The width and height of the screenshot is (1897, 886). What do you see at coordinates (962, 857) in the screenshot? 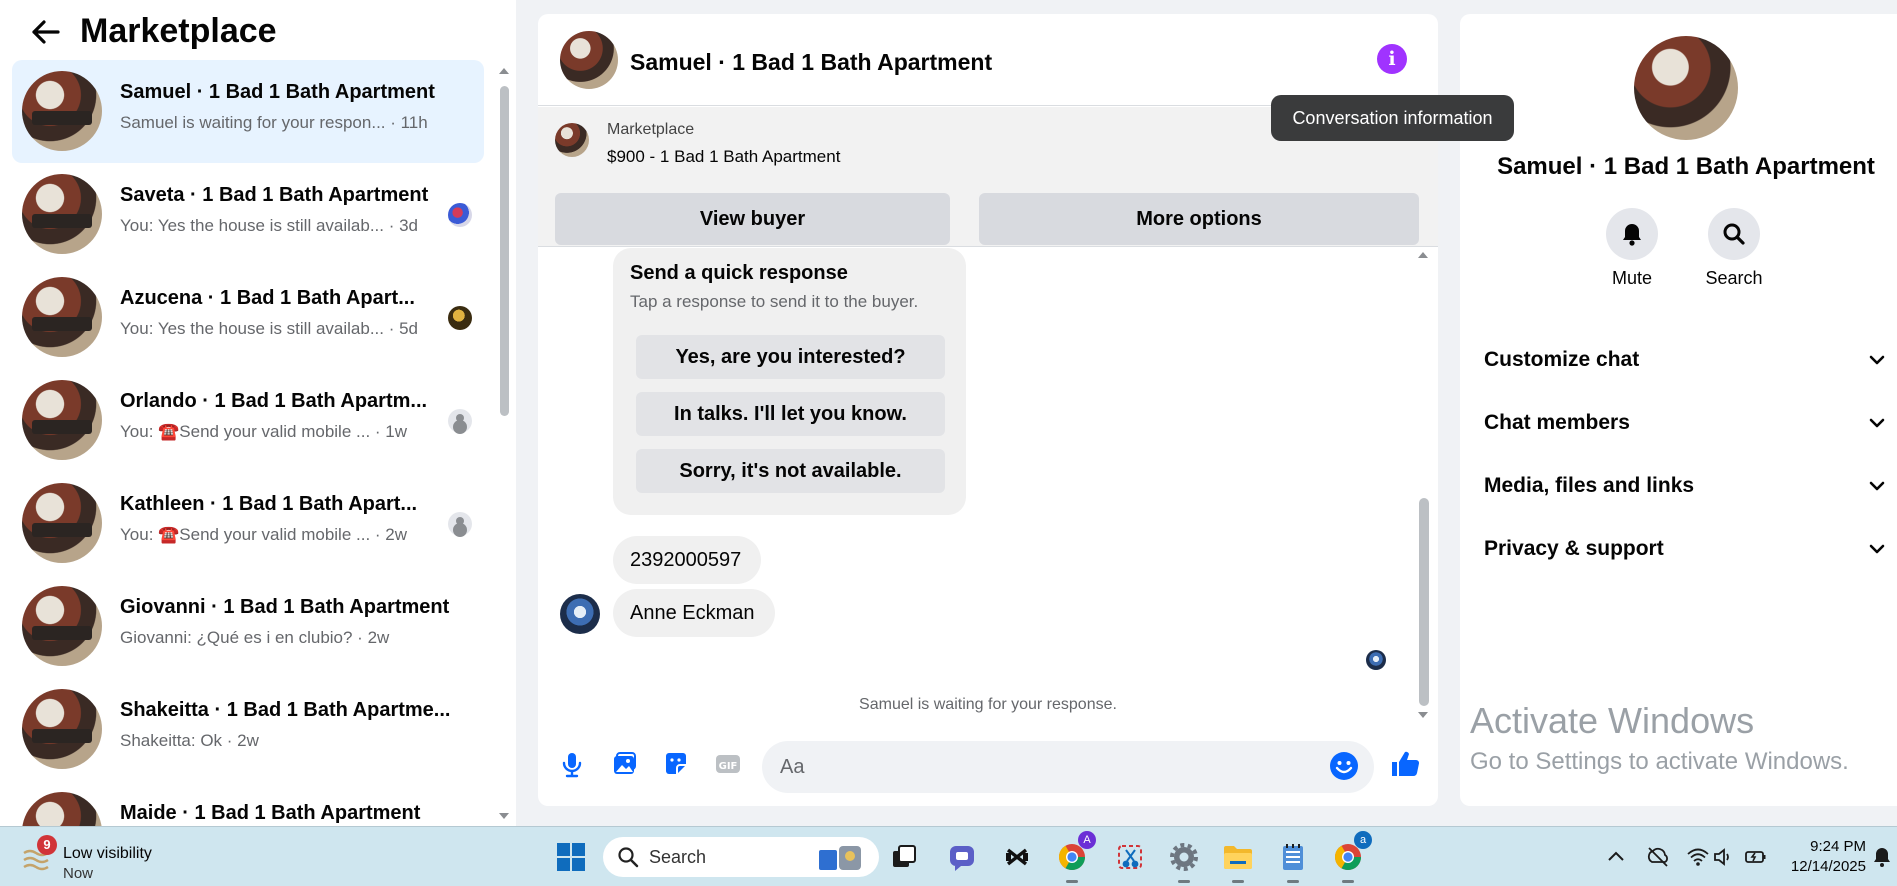
I see `teams-app` at bounding box center [962, 857].